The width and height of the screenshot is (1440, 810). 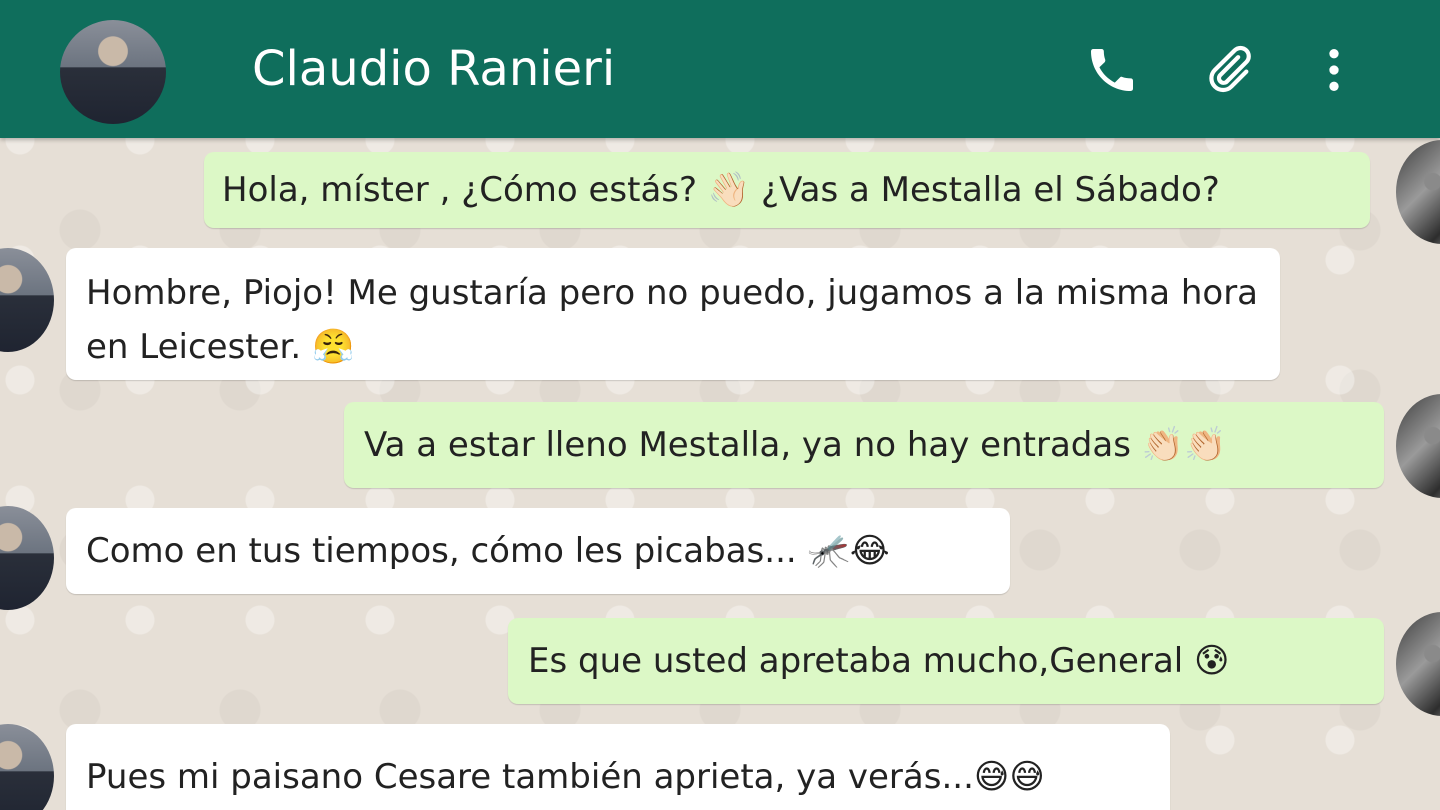 I want to click on phone-icon, so click(x=1112, y=70).